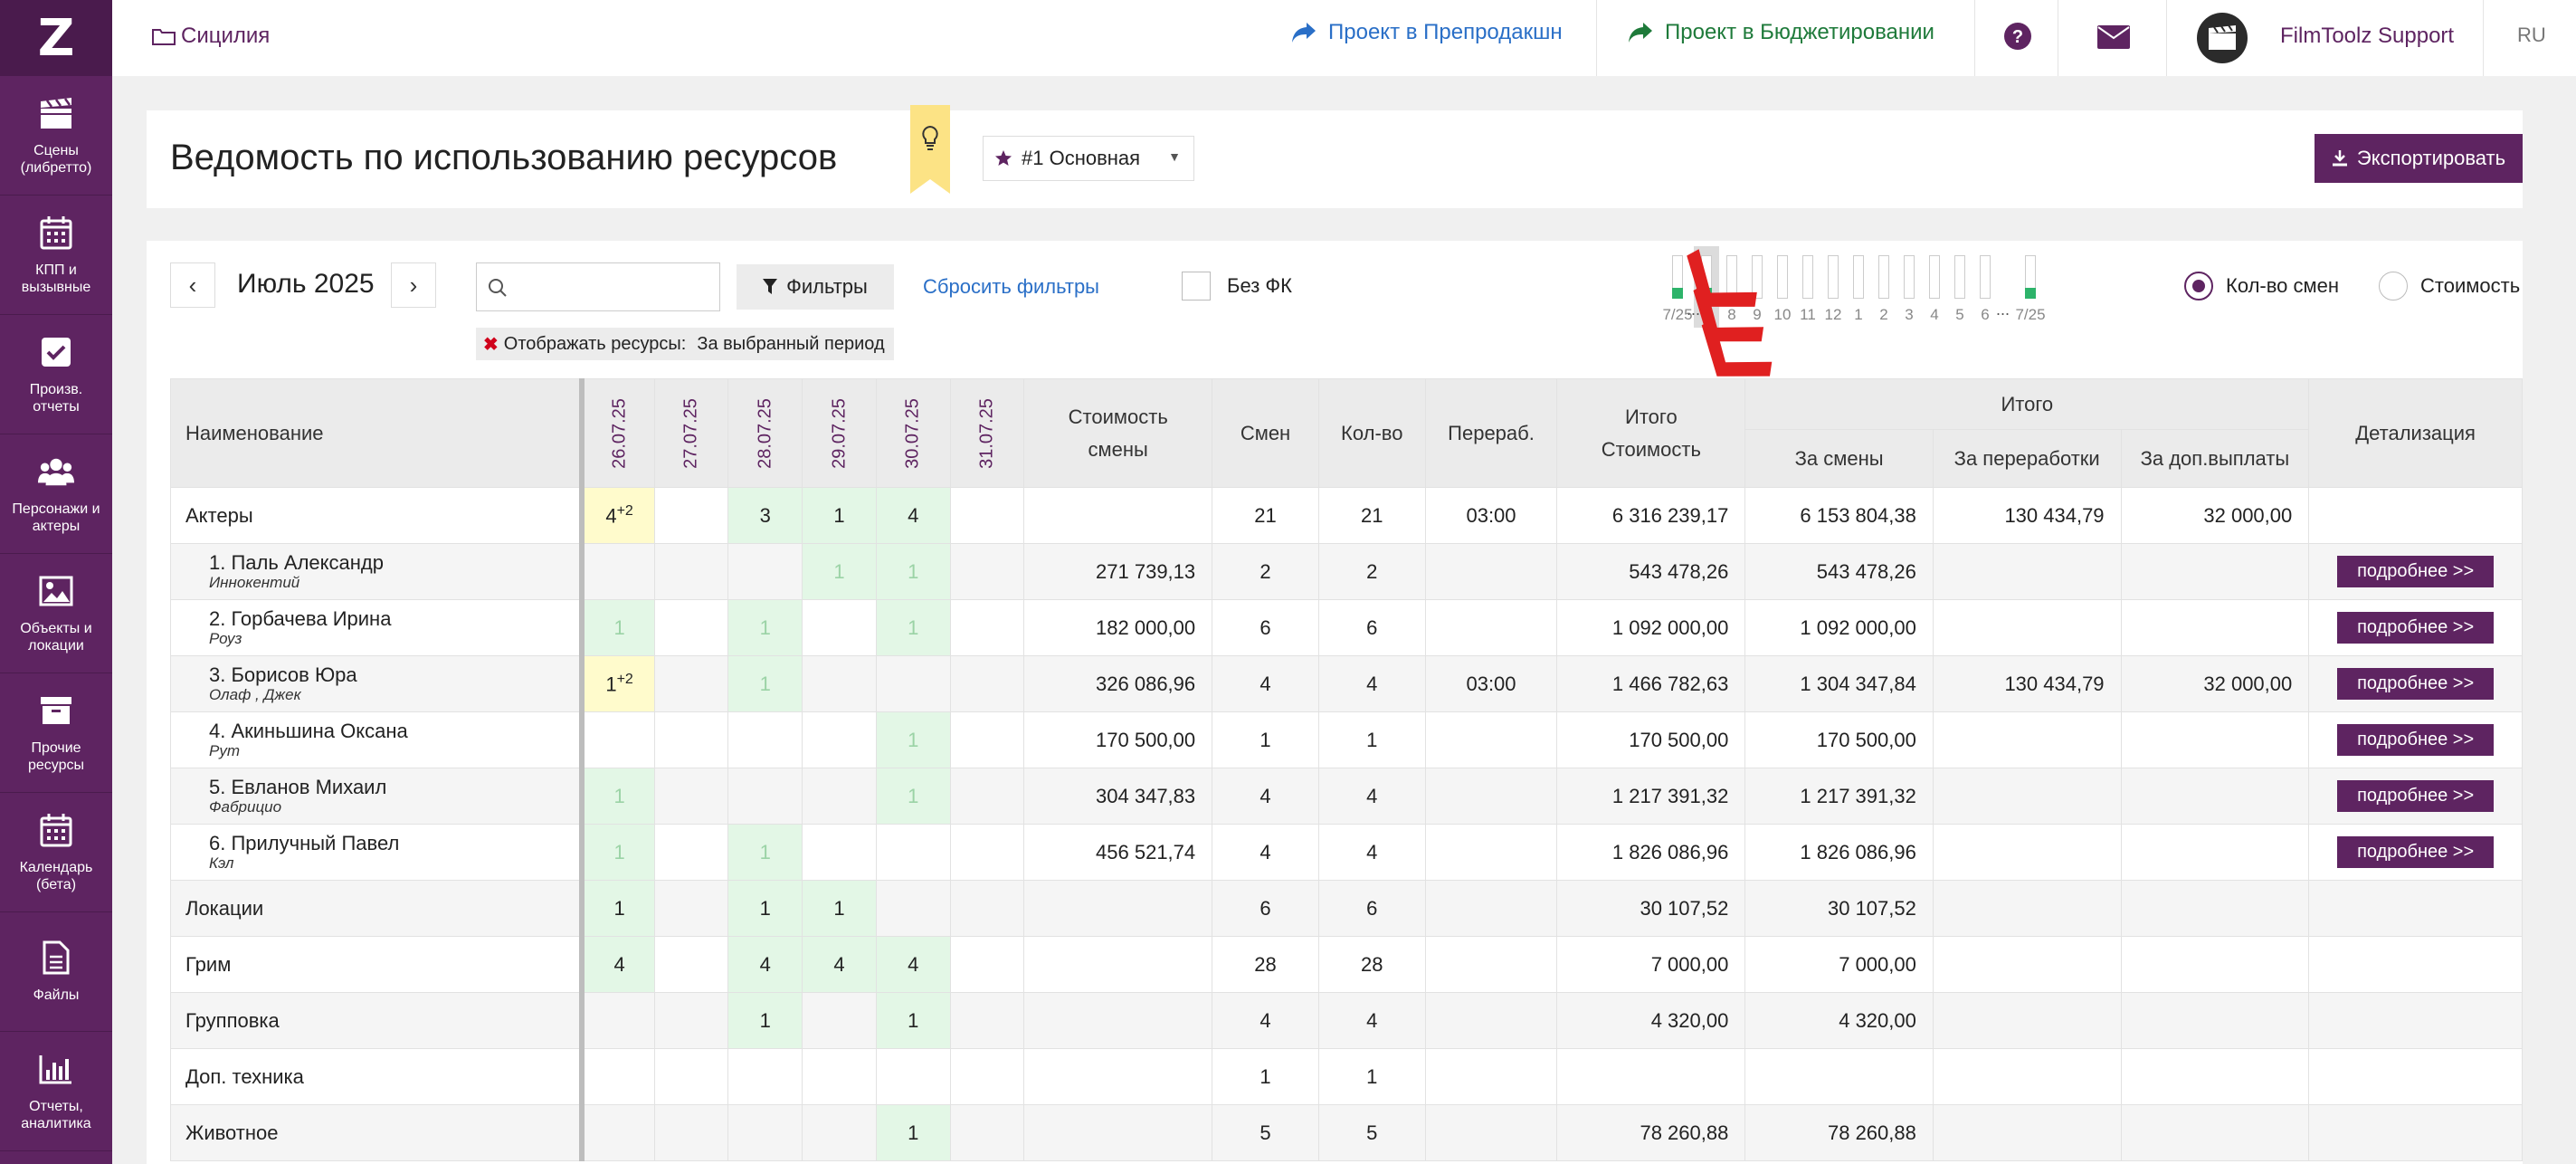 This screenshot has width=2576, height=1164. I want to click on category-row: Групповка 1 1 4 4 4 320,00 4 320,00, so click(1346, 1021).